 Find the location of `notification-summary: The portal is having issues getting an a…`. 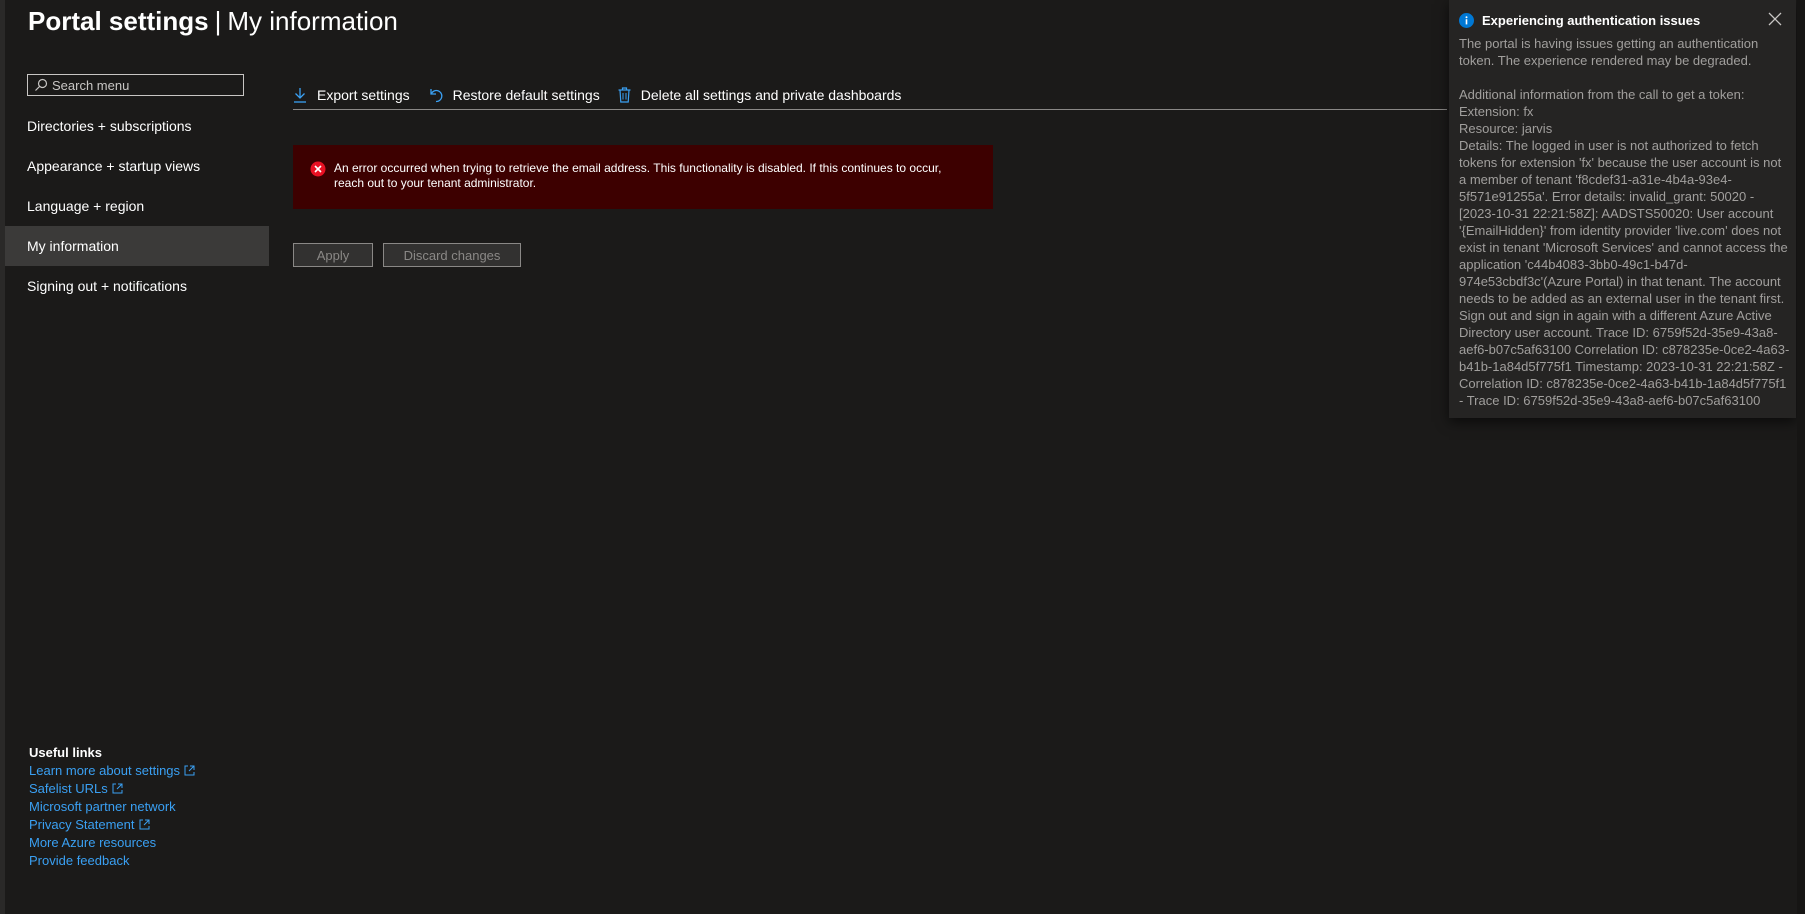

notification-summary: The portal is having issues getting an a… is located at coordinates (1609, 52).